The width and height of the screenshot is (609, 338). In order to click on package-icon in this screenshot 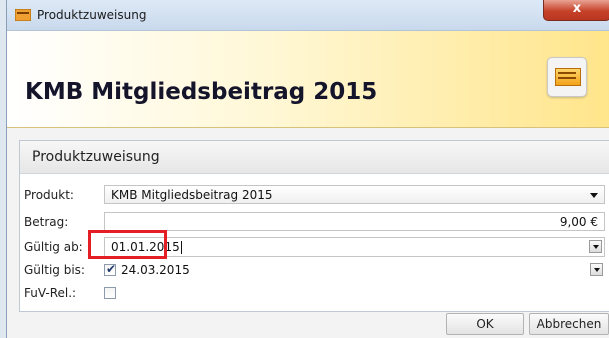, I will do `click(567, 77)`.